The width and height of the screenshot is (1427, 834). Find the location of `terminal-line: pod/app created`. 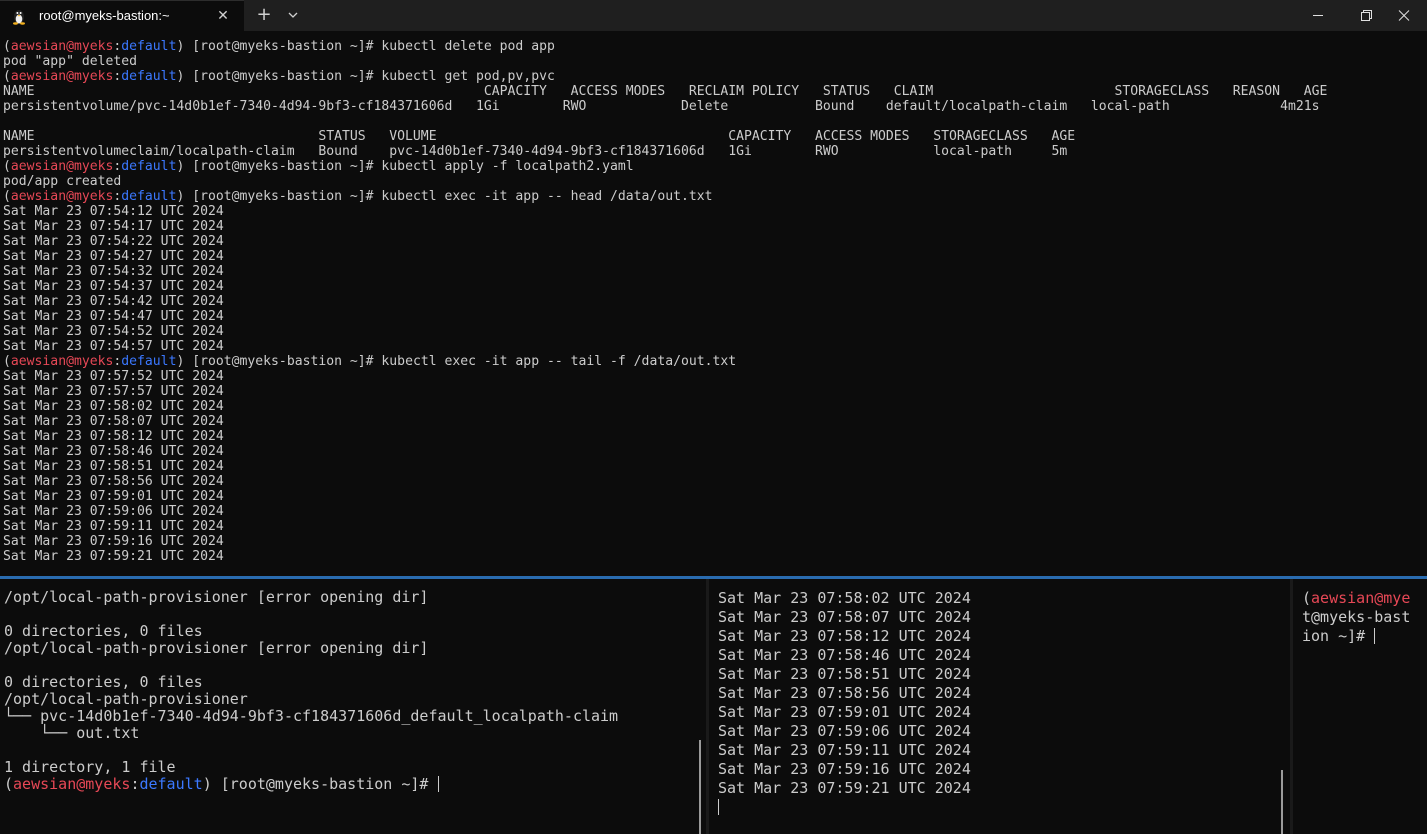

terminal-line: pod/app created is located at coordinates (665, 181).